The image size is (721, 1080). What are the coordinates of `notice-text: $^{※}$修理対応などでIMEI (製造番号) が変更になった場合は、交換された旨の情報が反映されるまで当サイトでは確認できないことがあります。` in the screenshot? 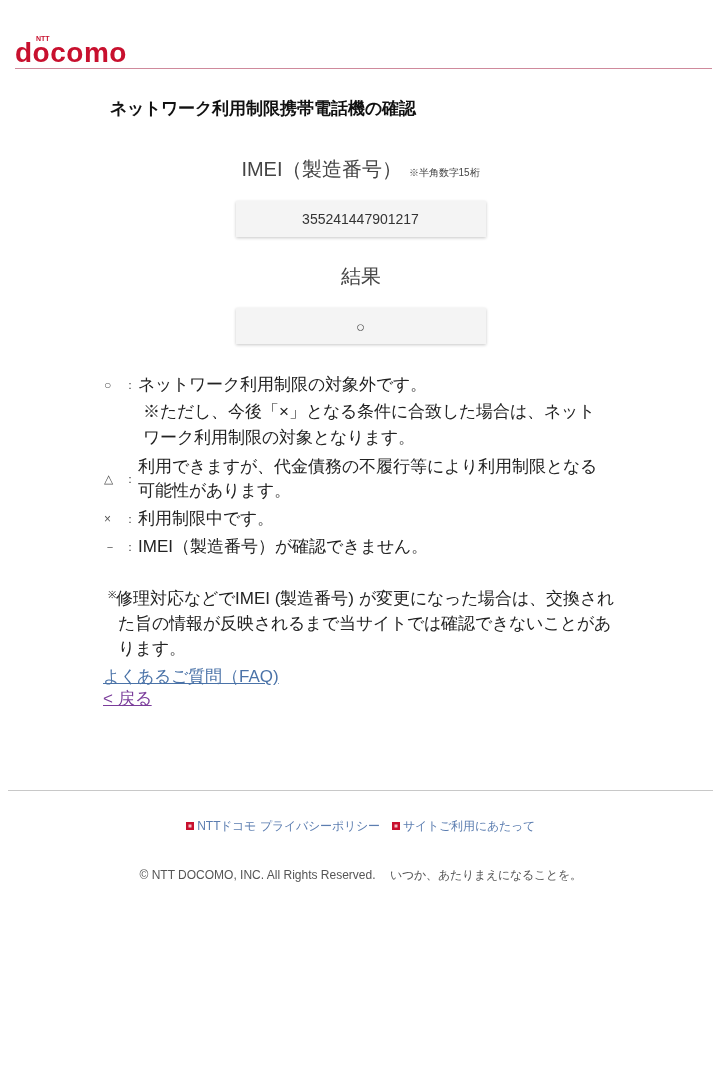 It's located at (361, 624).